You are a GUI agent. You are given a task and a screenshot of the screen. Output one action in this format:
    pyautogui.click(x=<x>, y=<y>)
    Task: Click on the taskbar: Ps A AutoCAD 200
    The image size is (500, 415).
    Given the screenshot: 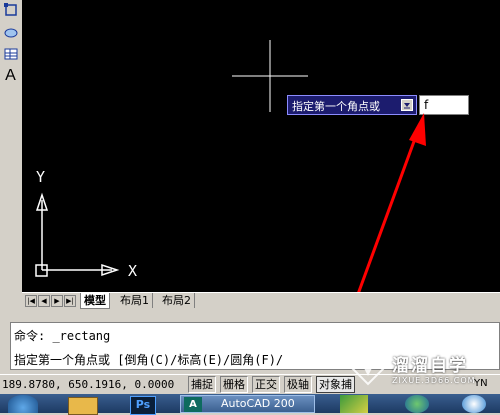 What is the action you would take?
    pyautogui.click(x=250, y=404)
    